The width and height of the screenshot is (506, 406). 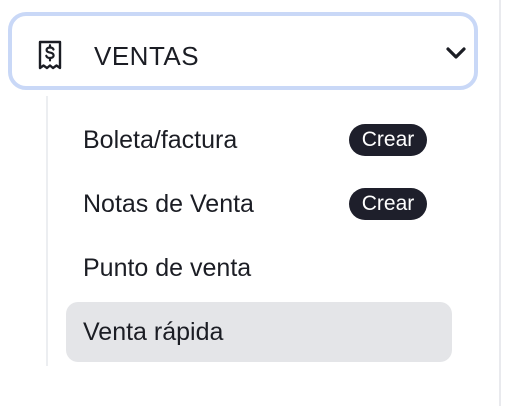 What do you see at coordinates (456, 53) in the screenshot?
I see `chevron-down-icon` at bounding box center [456, 53].